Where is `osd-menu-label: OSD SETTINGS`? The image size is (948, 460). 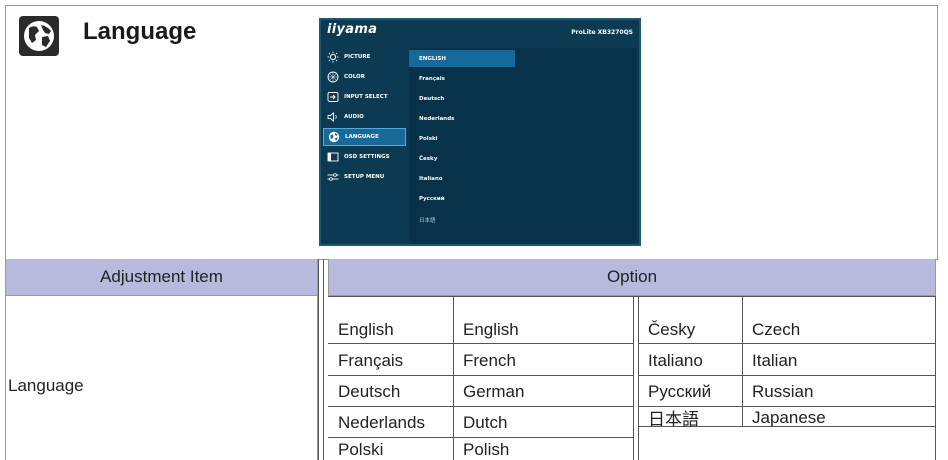
osd-menu-label: OSD SETTINGS is located at coordinates (367, 157).